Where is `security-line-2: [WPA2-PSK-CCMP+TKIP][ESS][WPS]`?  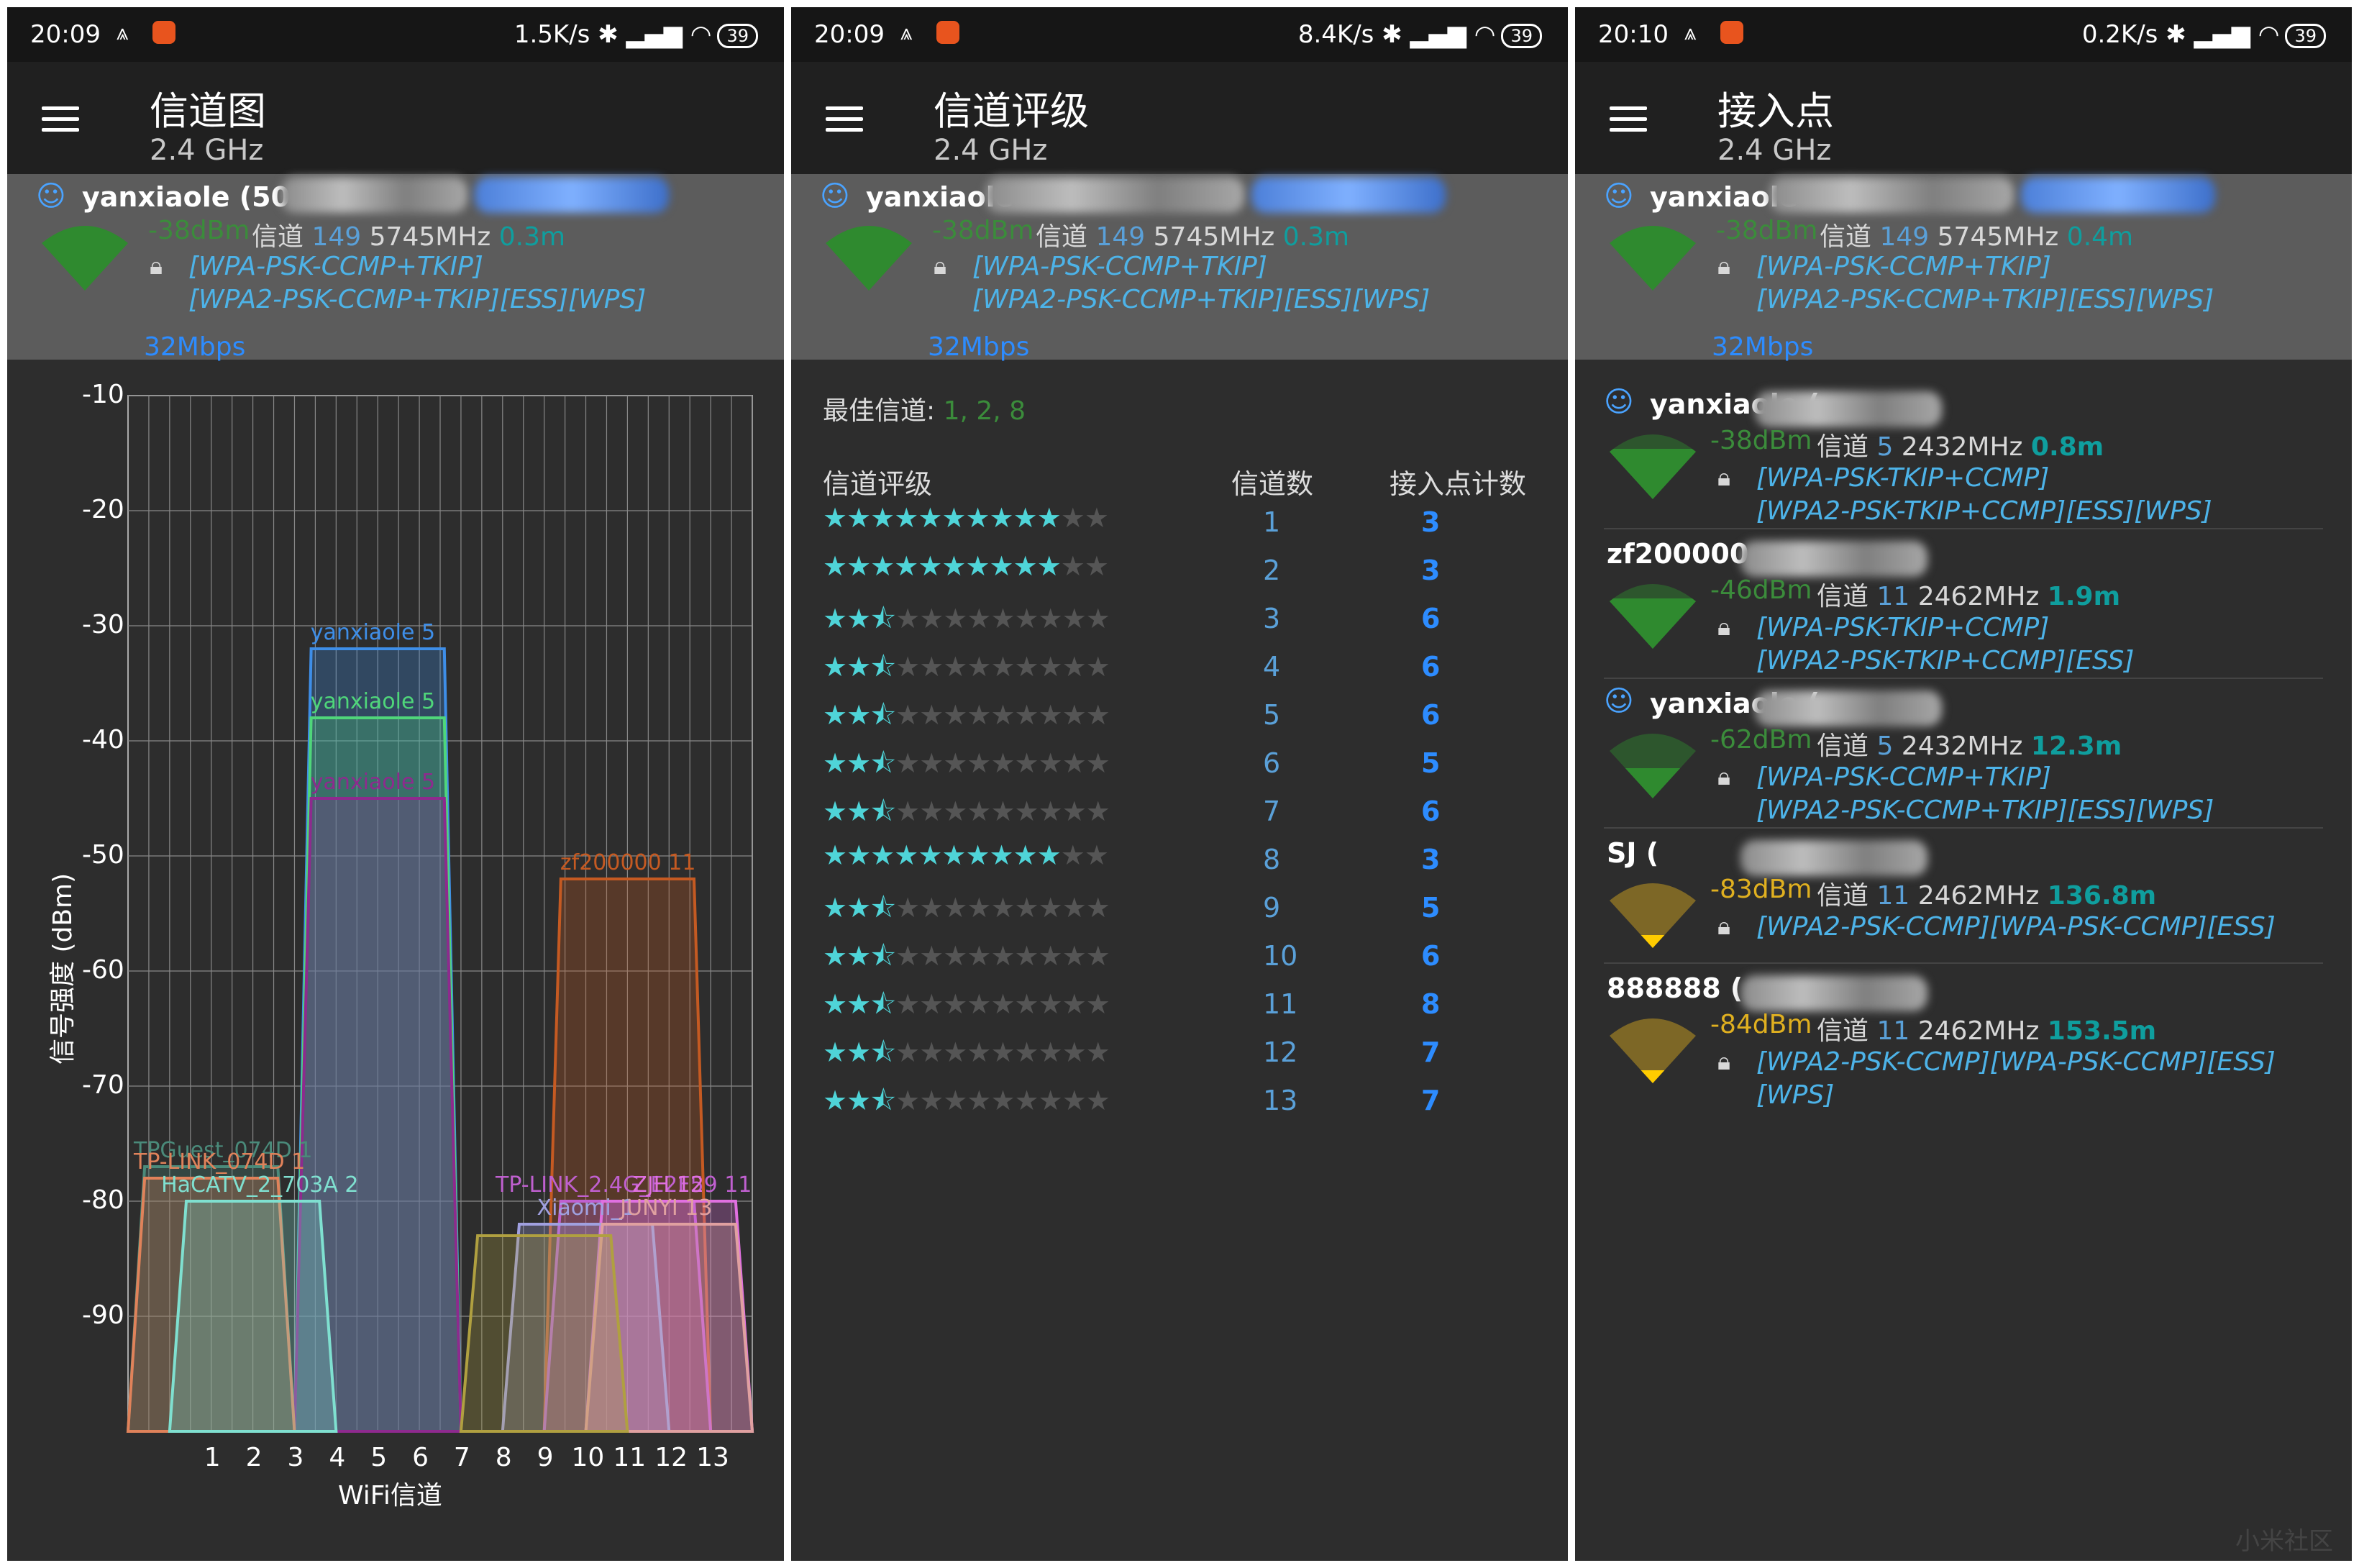
security-line-2: [WPA2-PSK-CCMP+TKIP][ESS][WPS] is located at coordinates (417, 299).